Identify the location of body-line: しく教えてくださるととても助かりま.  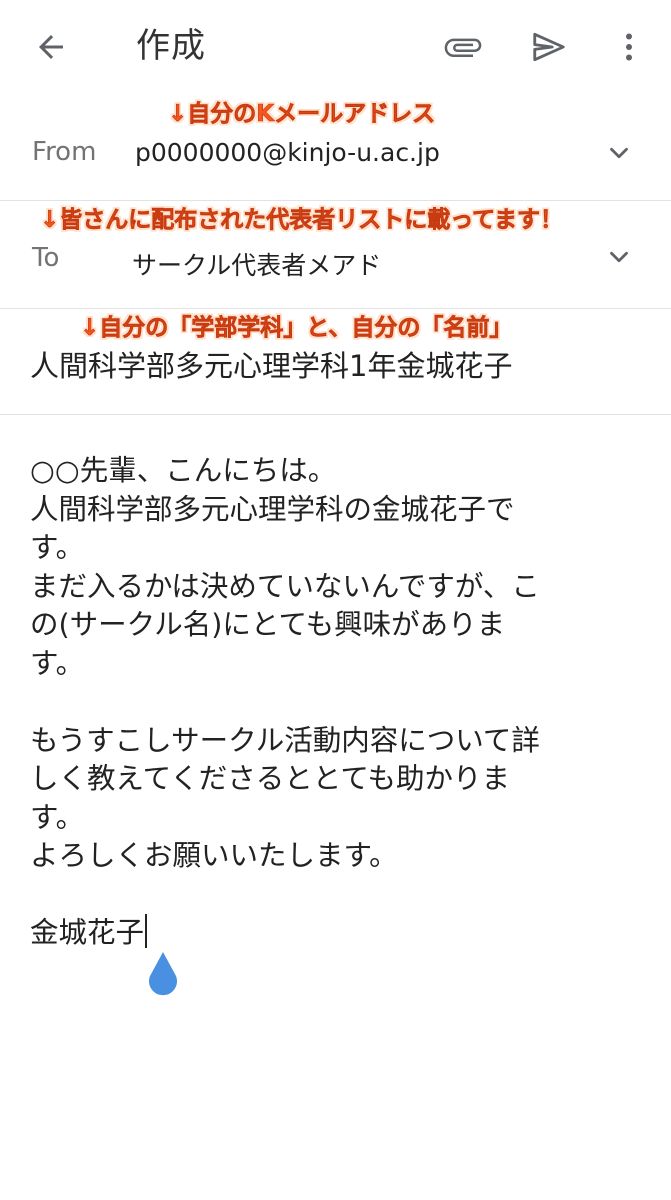
(270, 778).